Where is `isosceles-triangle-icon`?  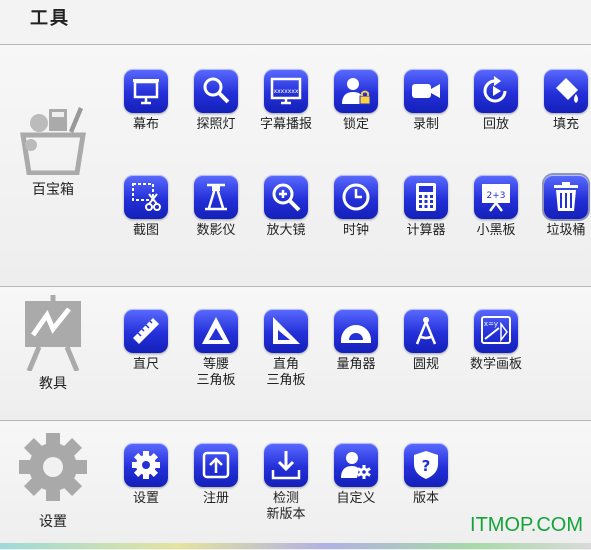
isosceles-triangle-icon is located at coordinates (216, 330).